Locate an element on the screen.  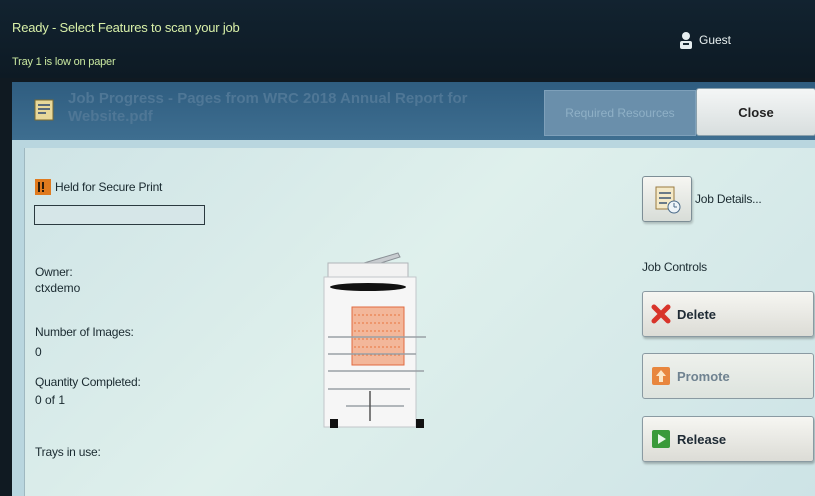
owner-label: Owner: is located at coordinates (54, 272).